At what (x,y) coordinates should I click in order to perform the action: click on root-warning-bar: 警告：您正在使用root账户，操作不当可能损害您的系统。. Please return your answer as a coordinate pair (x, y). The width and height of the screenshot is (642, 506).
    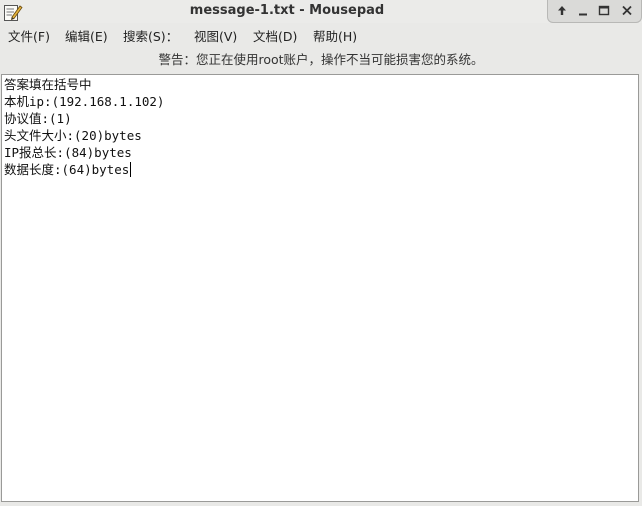
    Looking at the image, I should click on (321, 59).